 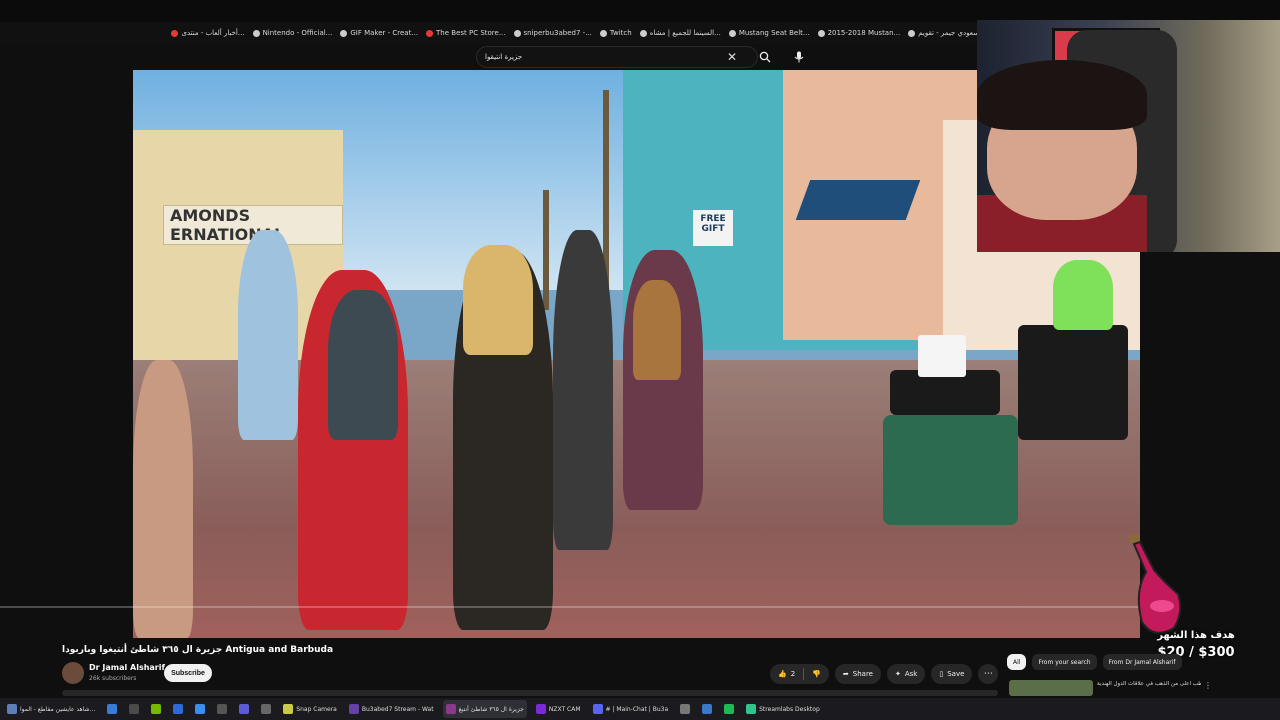 What do you see at coordinates (113, 678) in the screenshot?
I see `subscriber-count: 26k subscribers` at bounding box center [113, 678].